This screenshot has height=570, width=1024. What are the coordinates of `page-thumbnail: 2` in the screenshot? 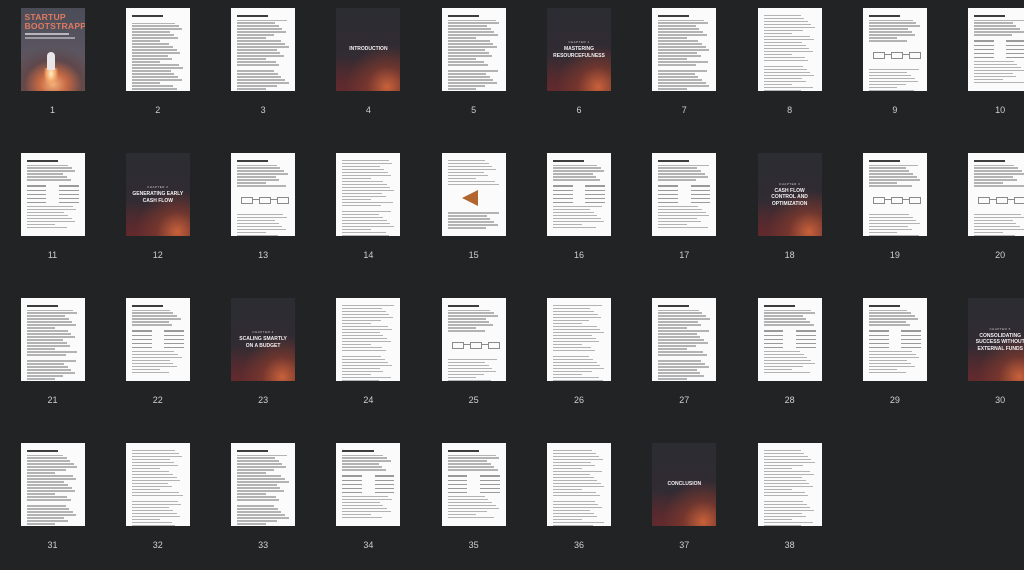 It's located at (157, 67).